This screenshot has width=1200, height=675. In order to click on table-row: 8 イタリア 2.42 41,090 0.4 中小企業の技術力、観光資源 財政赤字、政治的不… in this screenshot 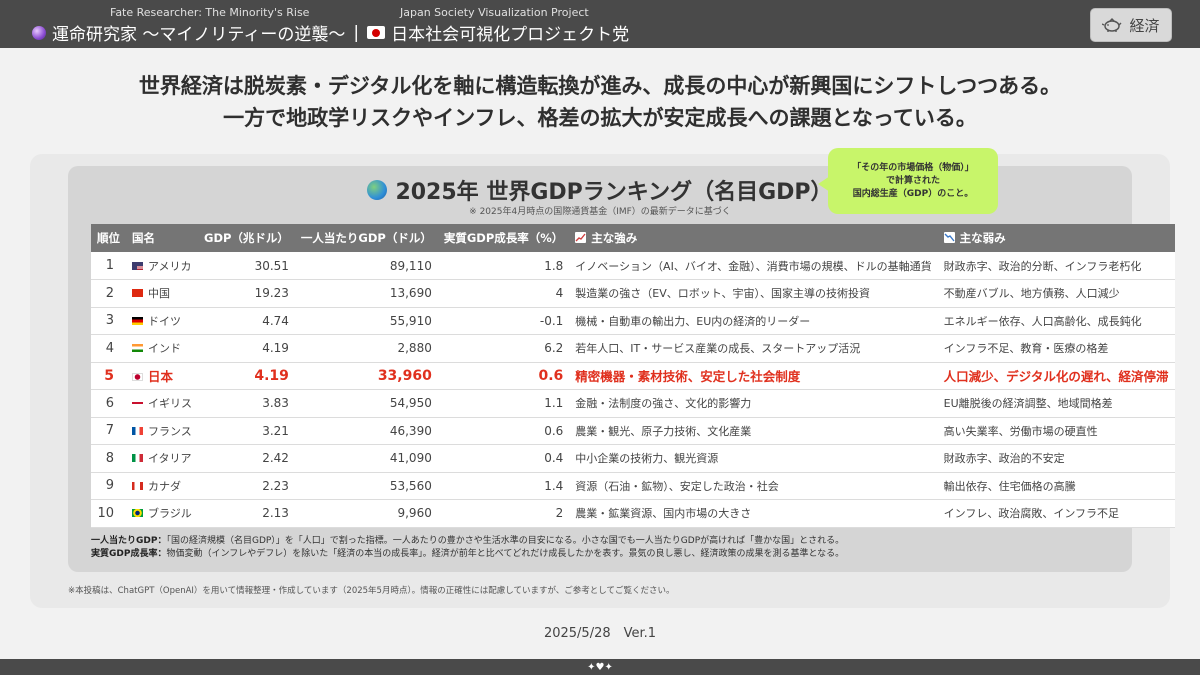, I will do `click(633, 458)`.